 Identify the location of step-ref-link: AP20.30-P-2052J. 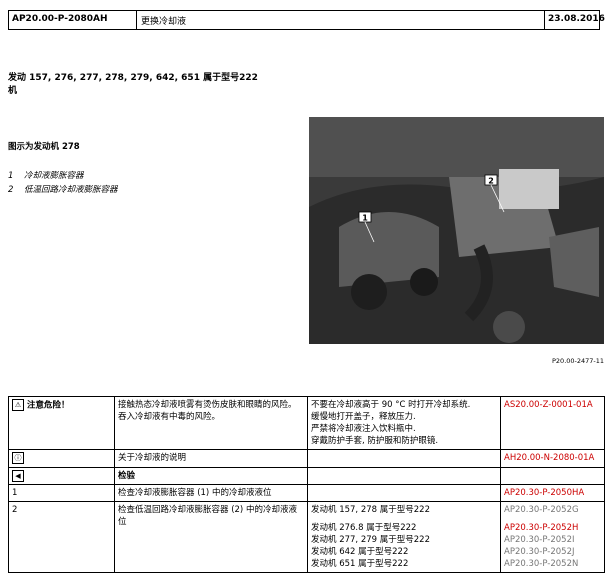
(552, 552).